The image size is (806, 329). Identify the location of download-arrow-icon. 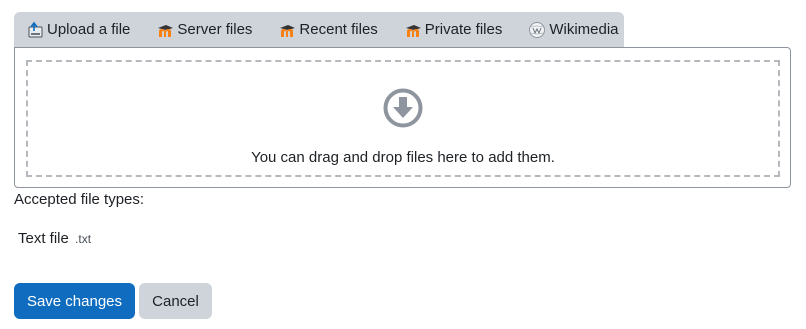
(403, 108).